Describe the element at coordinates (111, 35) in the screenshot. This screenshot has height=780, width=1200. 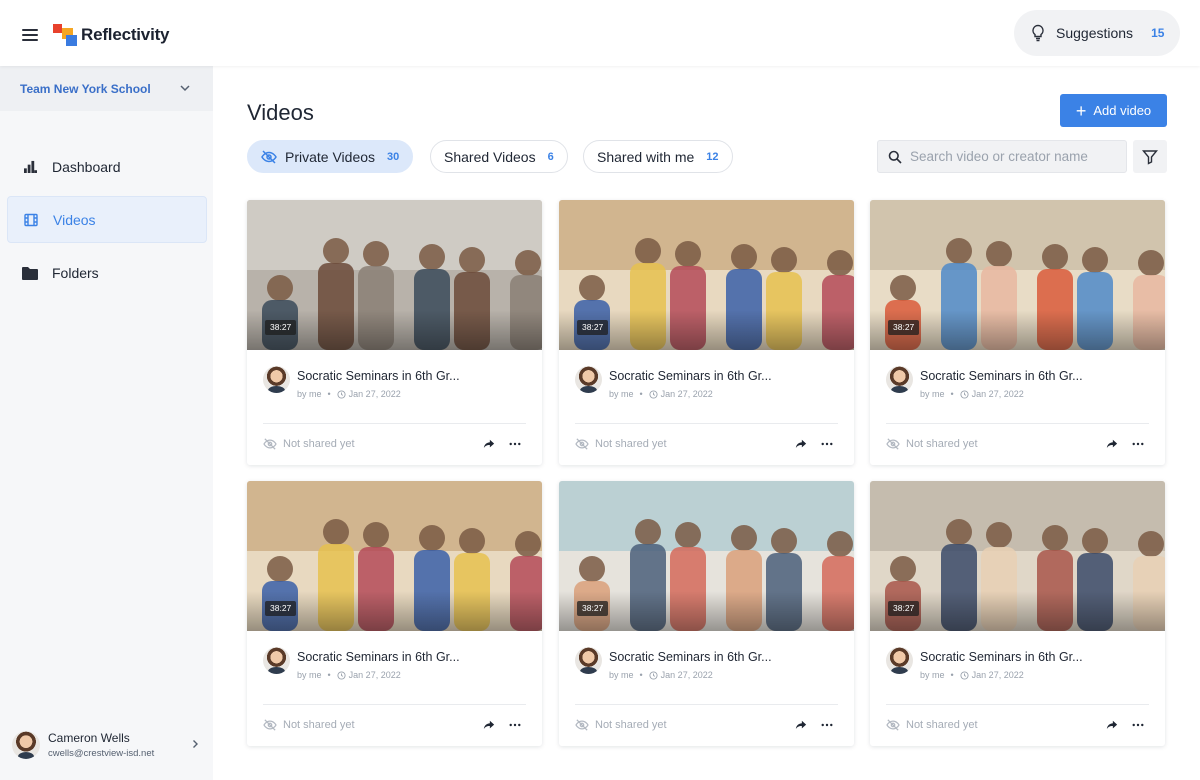
I see `app-logo: Reflectivity` at that location.